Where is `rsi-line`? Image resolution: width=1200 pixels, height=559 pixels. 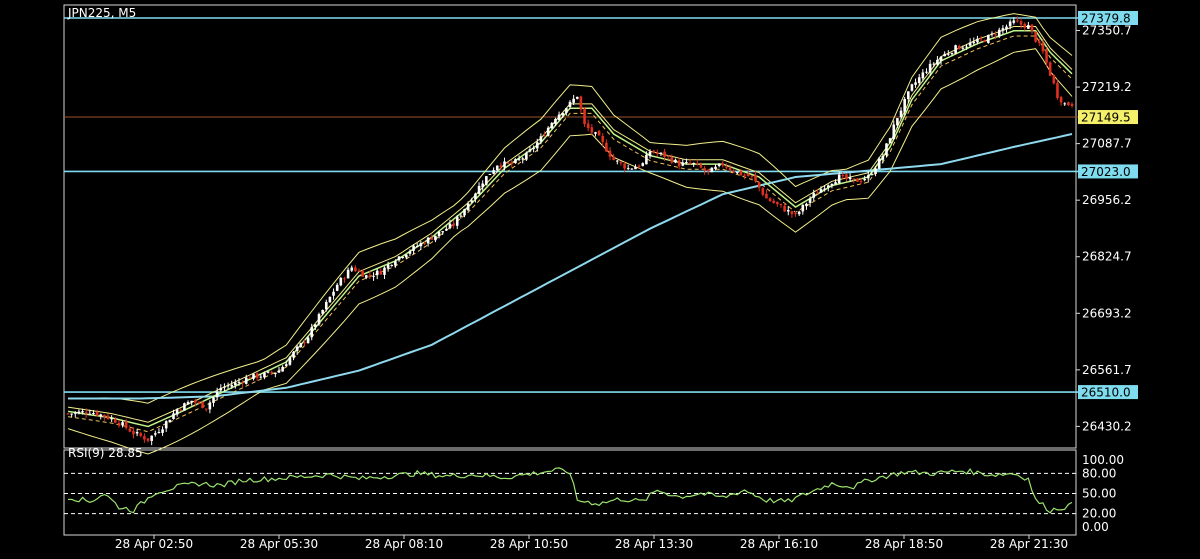
rsi-line is located at coordinates (570, 490).